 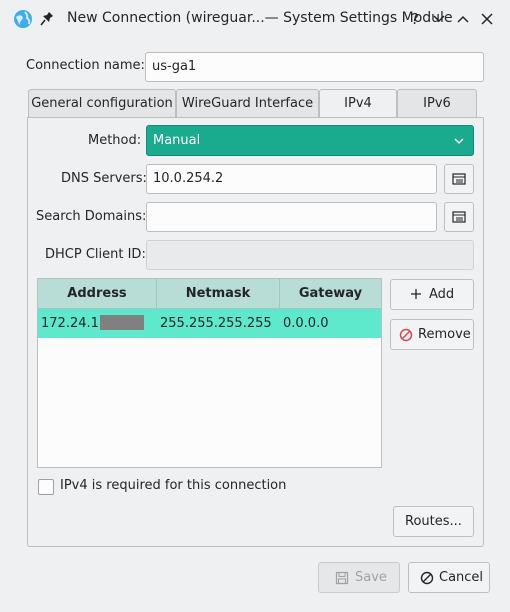 I want to click on close-button, so click(x=487, y=19).